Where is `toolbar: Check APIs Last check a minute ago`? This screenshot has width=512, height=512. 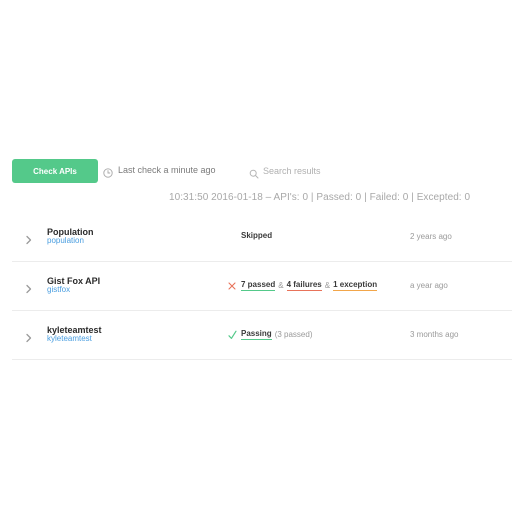
toolbar: Check APIs Last check a minute ago is located at coordinates (262, 171).